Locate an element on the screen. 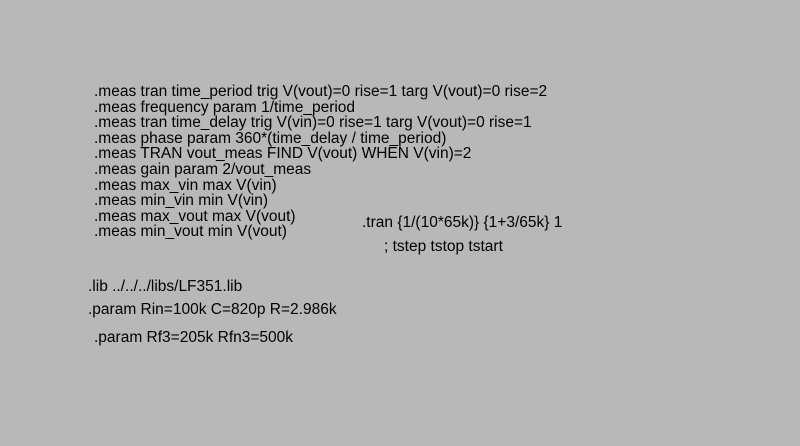 The height and width of the screenshot is (446, 800). lib-directive: .lib ../../../libs/LF351.lib is located at coordinates (165, 287).